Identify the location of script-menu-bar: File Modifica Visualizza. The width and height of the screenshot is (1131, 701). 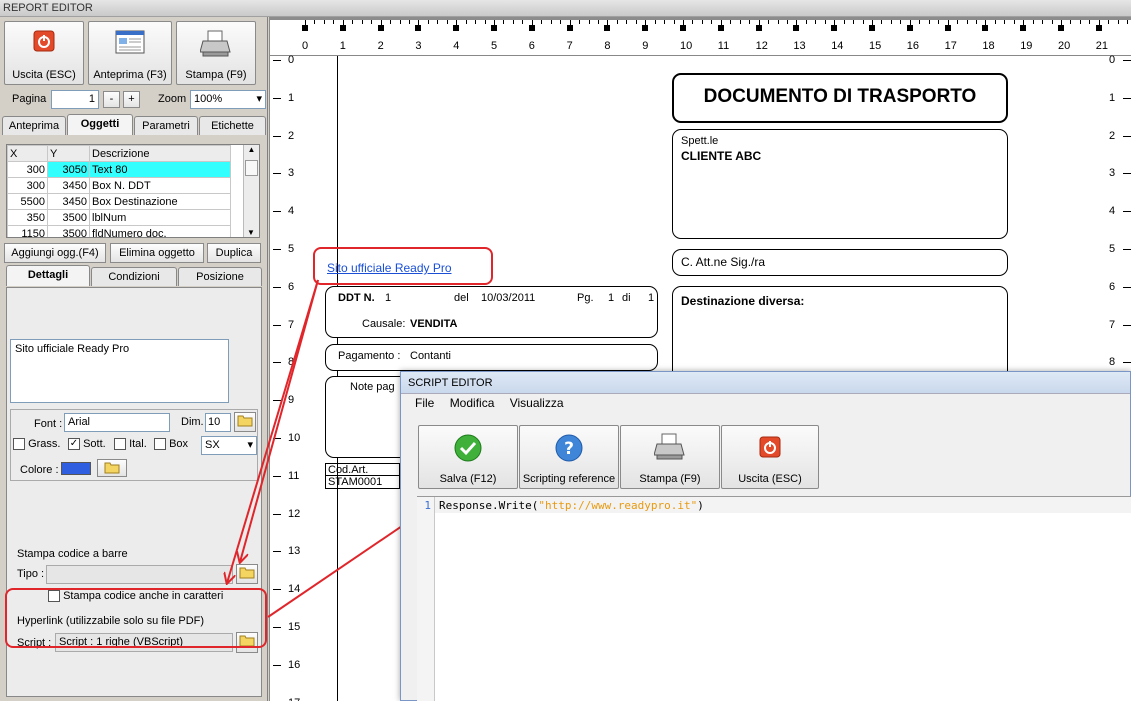
(765, 403).